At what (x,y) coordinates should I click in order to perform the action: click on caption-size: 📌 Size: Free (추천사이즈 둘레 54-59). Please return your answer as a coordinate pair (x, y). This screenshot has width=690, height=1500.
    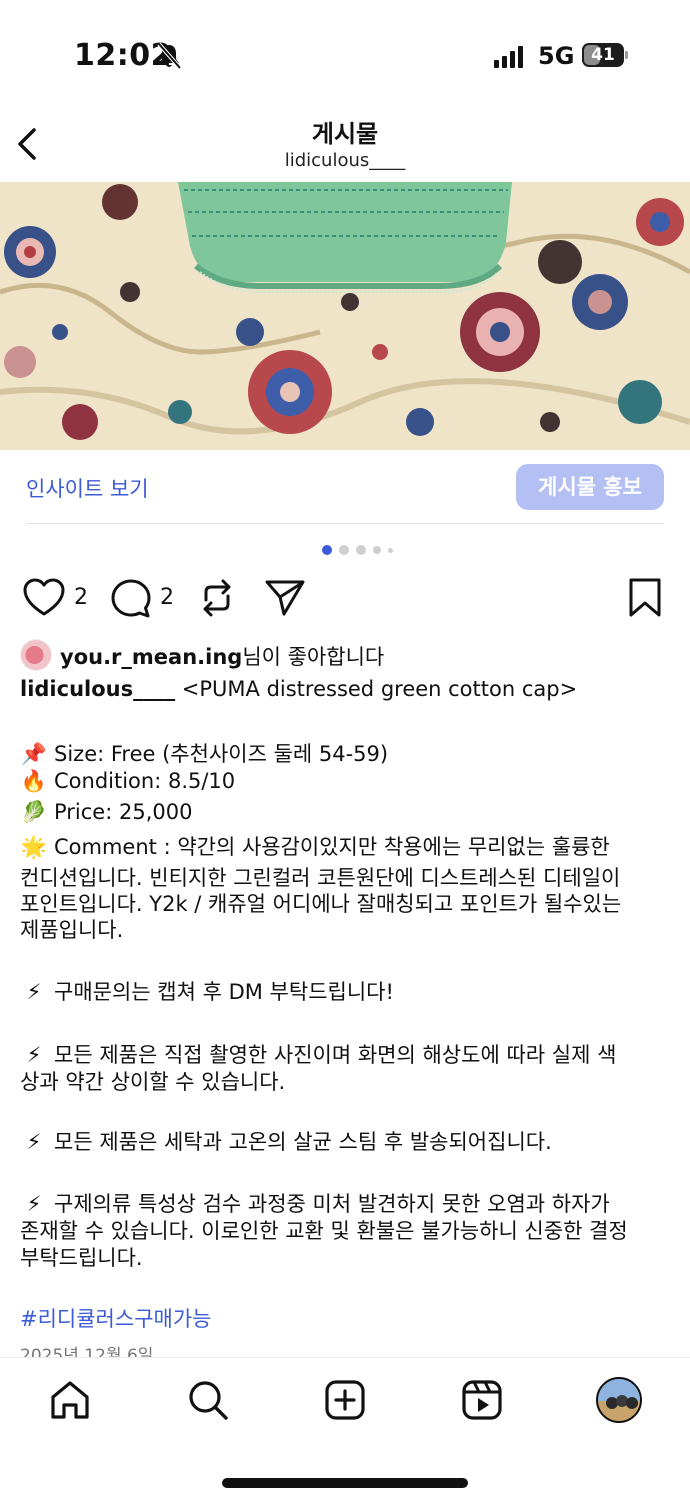
    Looking at the image, I should click on (204, 753).